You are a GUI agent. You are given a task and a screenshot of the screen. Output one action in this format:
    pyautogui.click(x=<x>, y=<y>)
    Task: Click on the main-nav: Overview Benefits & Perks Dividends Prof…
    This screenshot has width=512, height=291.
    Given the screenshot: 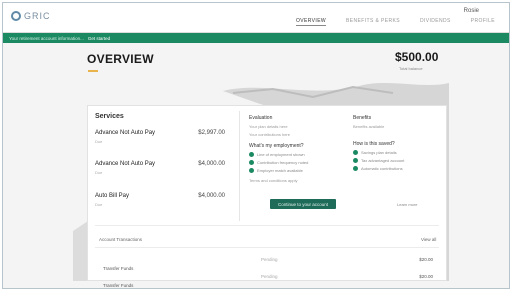 What is the action you would take?
    pyautogui.click(x=395, y=22)
    